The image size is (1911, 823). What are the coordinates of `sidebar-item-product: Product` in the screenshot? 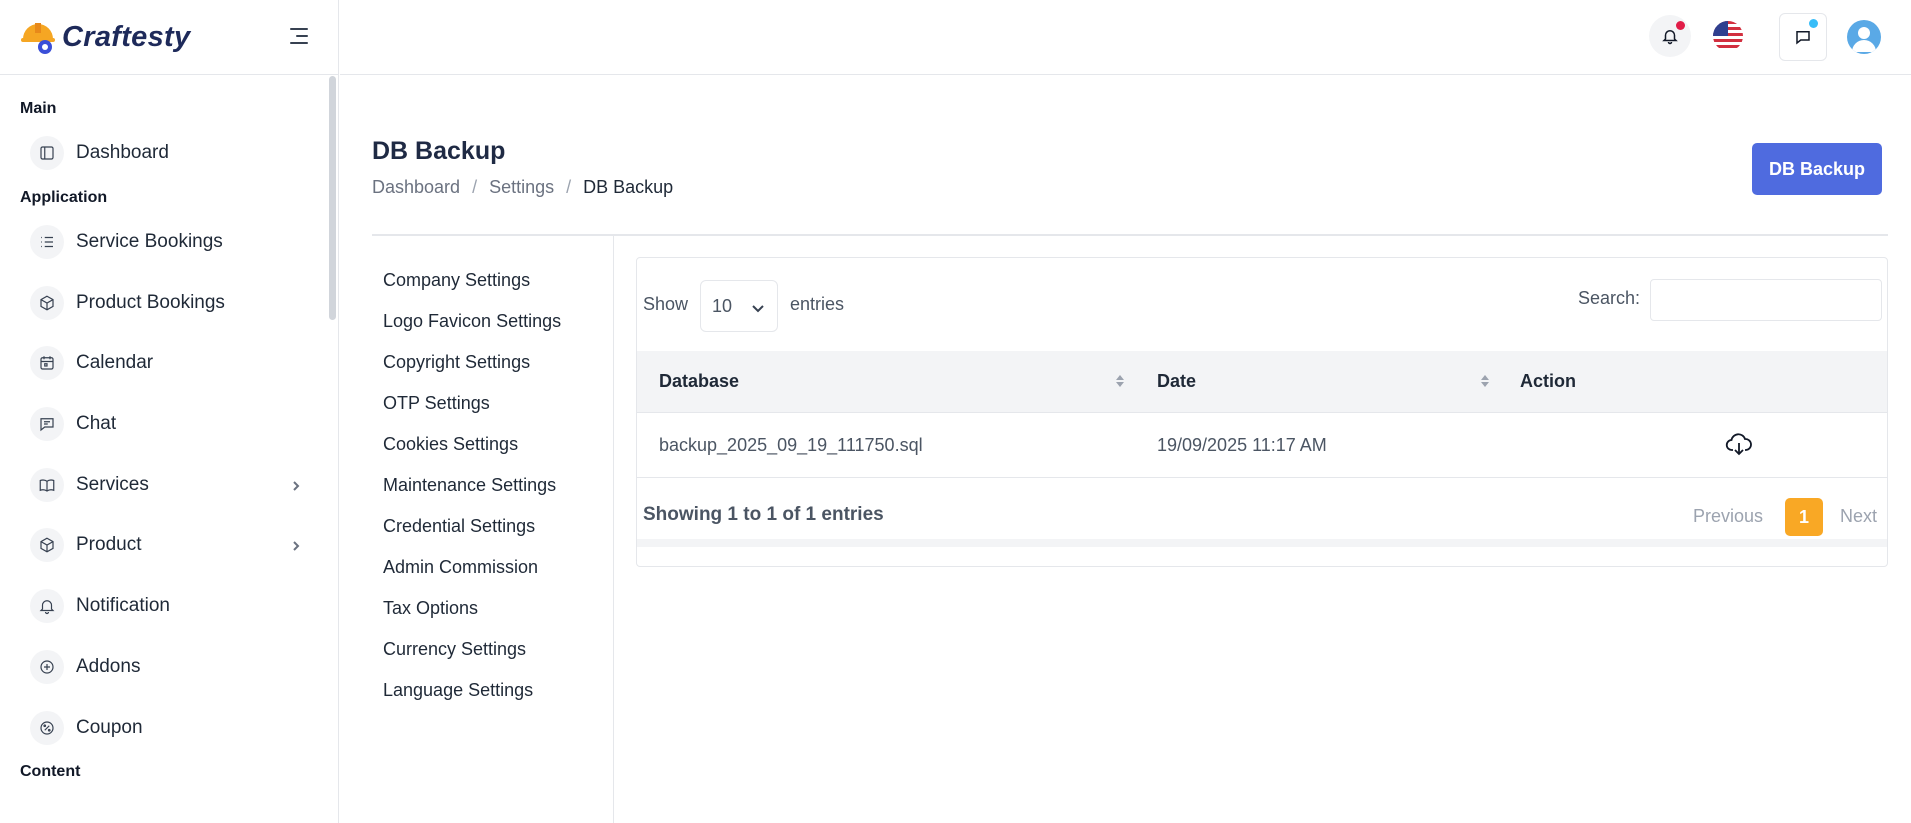 It's located at (169, 545).